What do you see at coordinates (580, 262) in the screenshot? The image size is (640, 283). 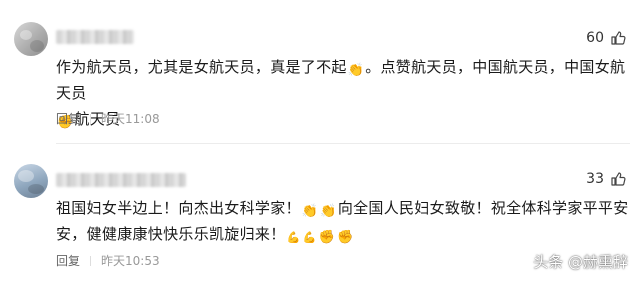 I see `watermark: 头条 @赫熏辞` at bounding box center [580, 262].